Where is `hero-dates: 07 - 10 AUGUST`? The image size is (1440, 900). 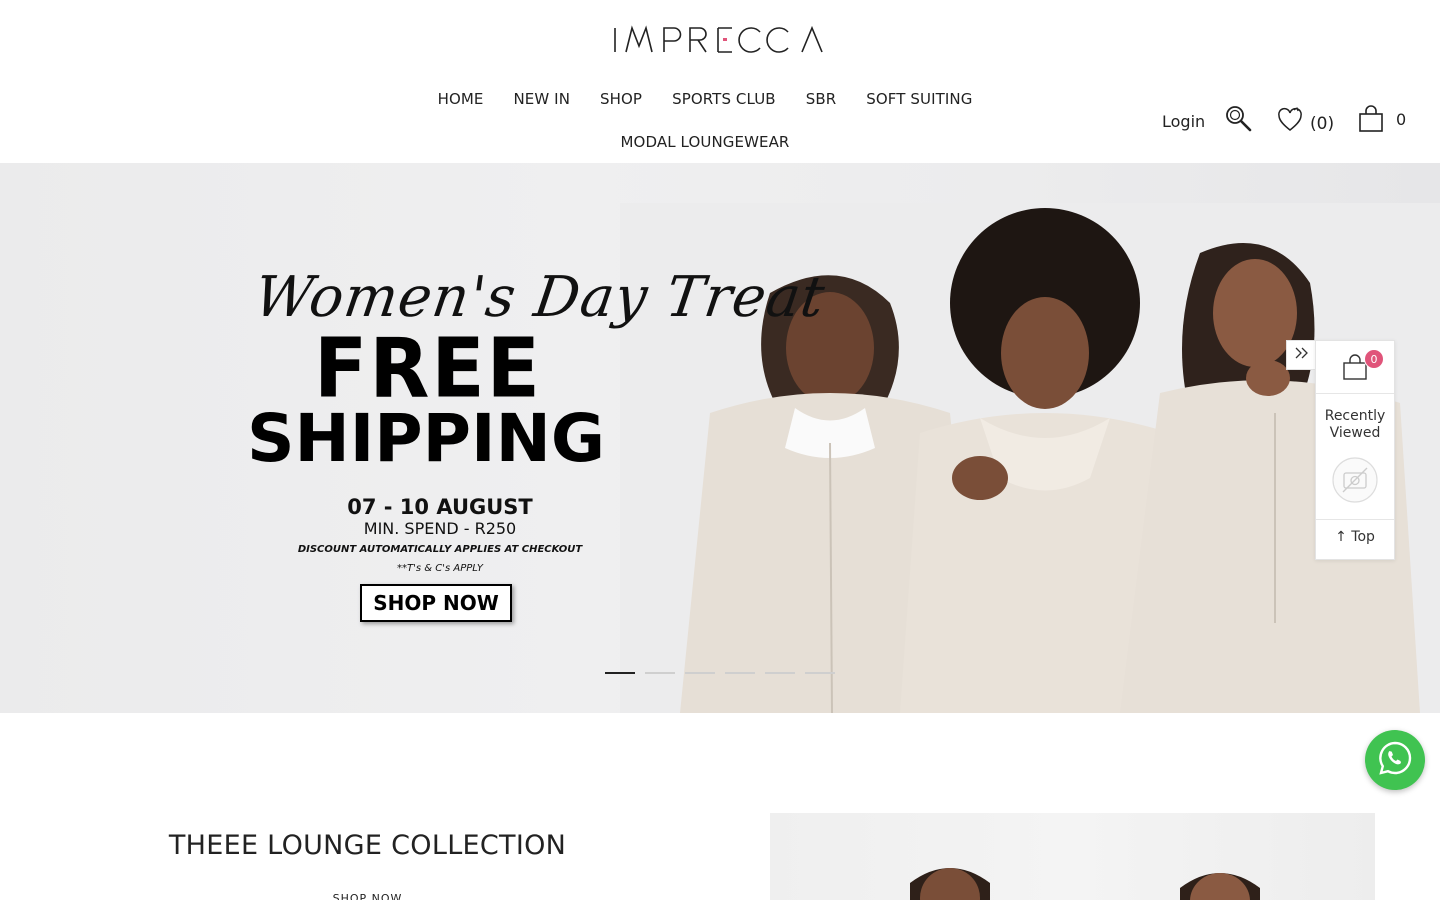
hero-dates: 07 - 10 AUGUST is located at coordinates (440, 507).